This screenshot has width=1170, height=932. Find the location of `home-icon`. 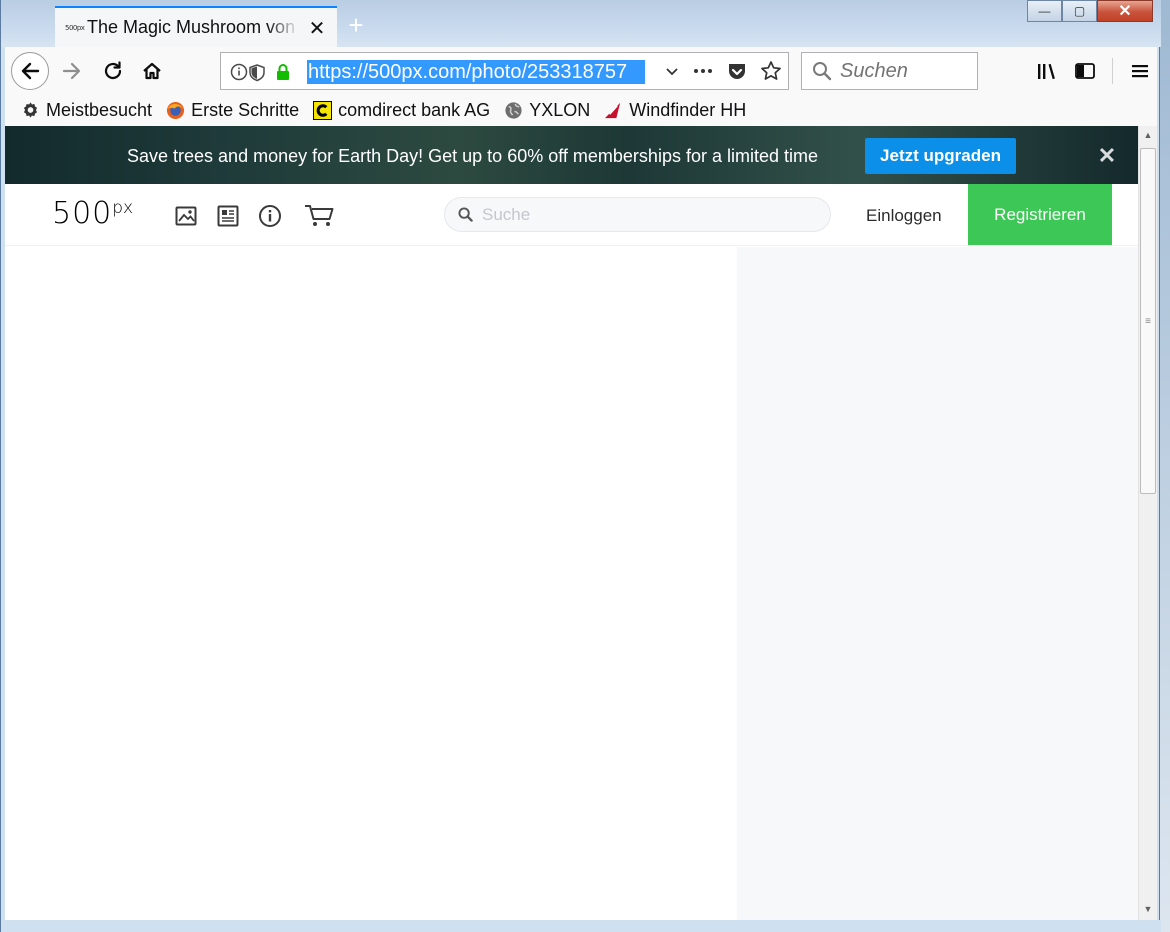

home-icon is located at coordinates (152, 71).